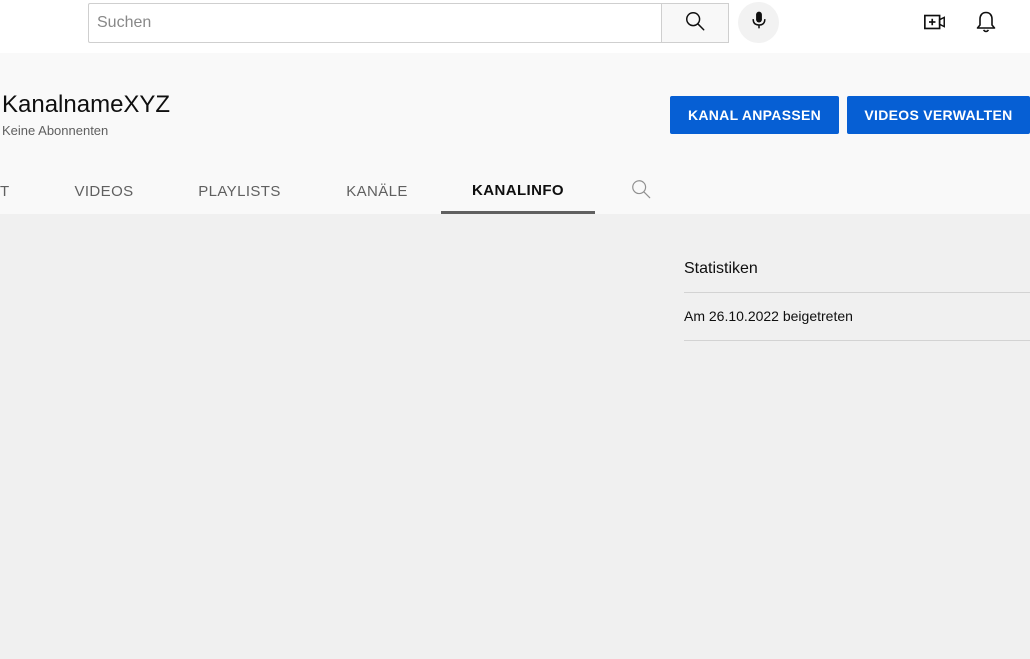 The image size is (1030, 659). I want to click on voice-search-button, so click(758, 22).